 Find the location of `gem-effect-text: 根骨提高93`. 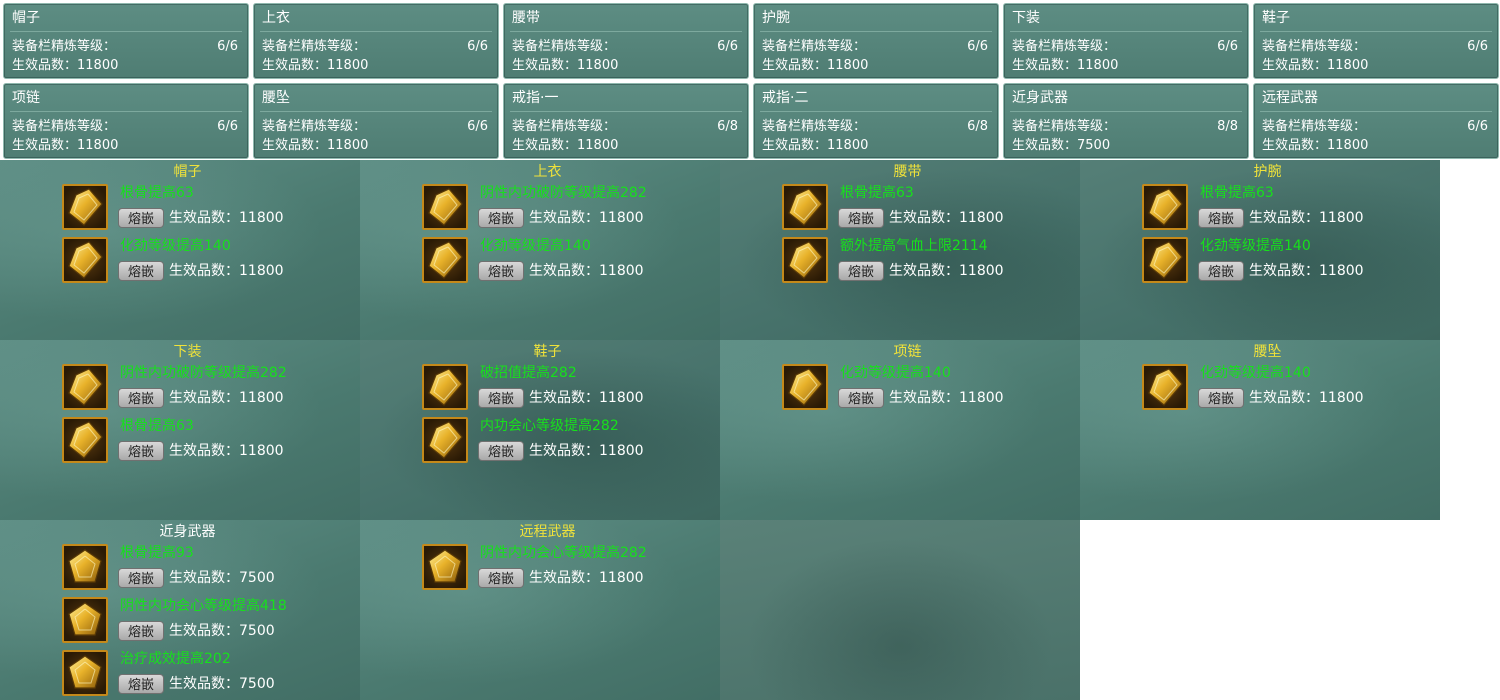

gem-effect-text: 根骨提高93 is located at coordinates (157, 553).